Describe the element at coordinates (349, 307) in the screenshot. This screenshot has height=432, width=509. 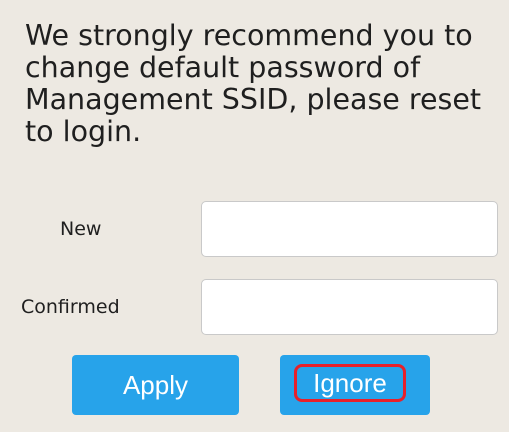
I see `confirmed-password-field` at that location.